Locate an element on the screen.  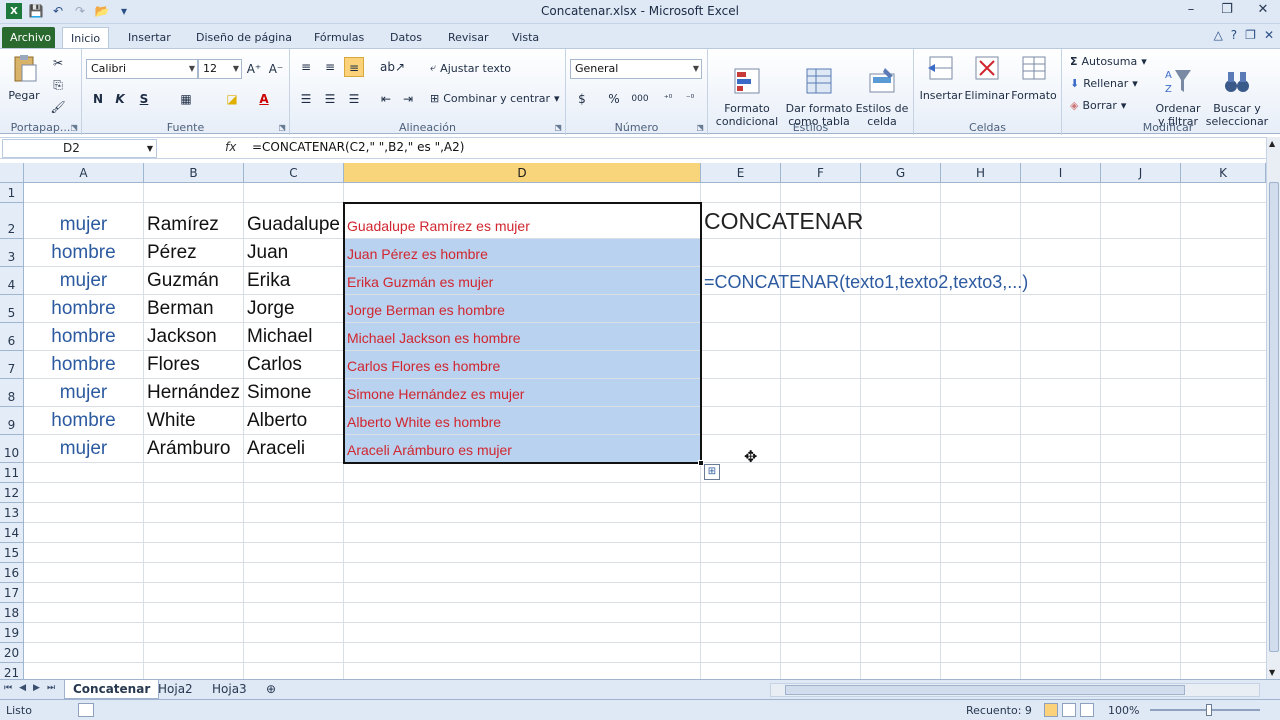
macro-record-icon is located at coordinates (86, 710).